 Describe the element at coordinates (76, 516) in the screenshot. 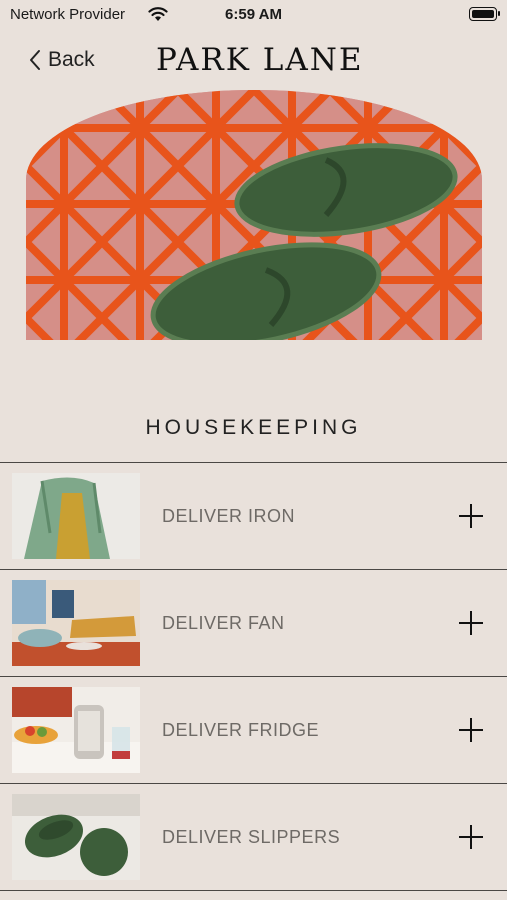

I see `thumbnail-robe` at that location.